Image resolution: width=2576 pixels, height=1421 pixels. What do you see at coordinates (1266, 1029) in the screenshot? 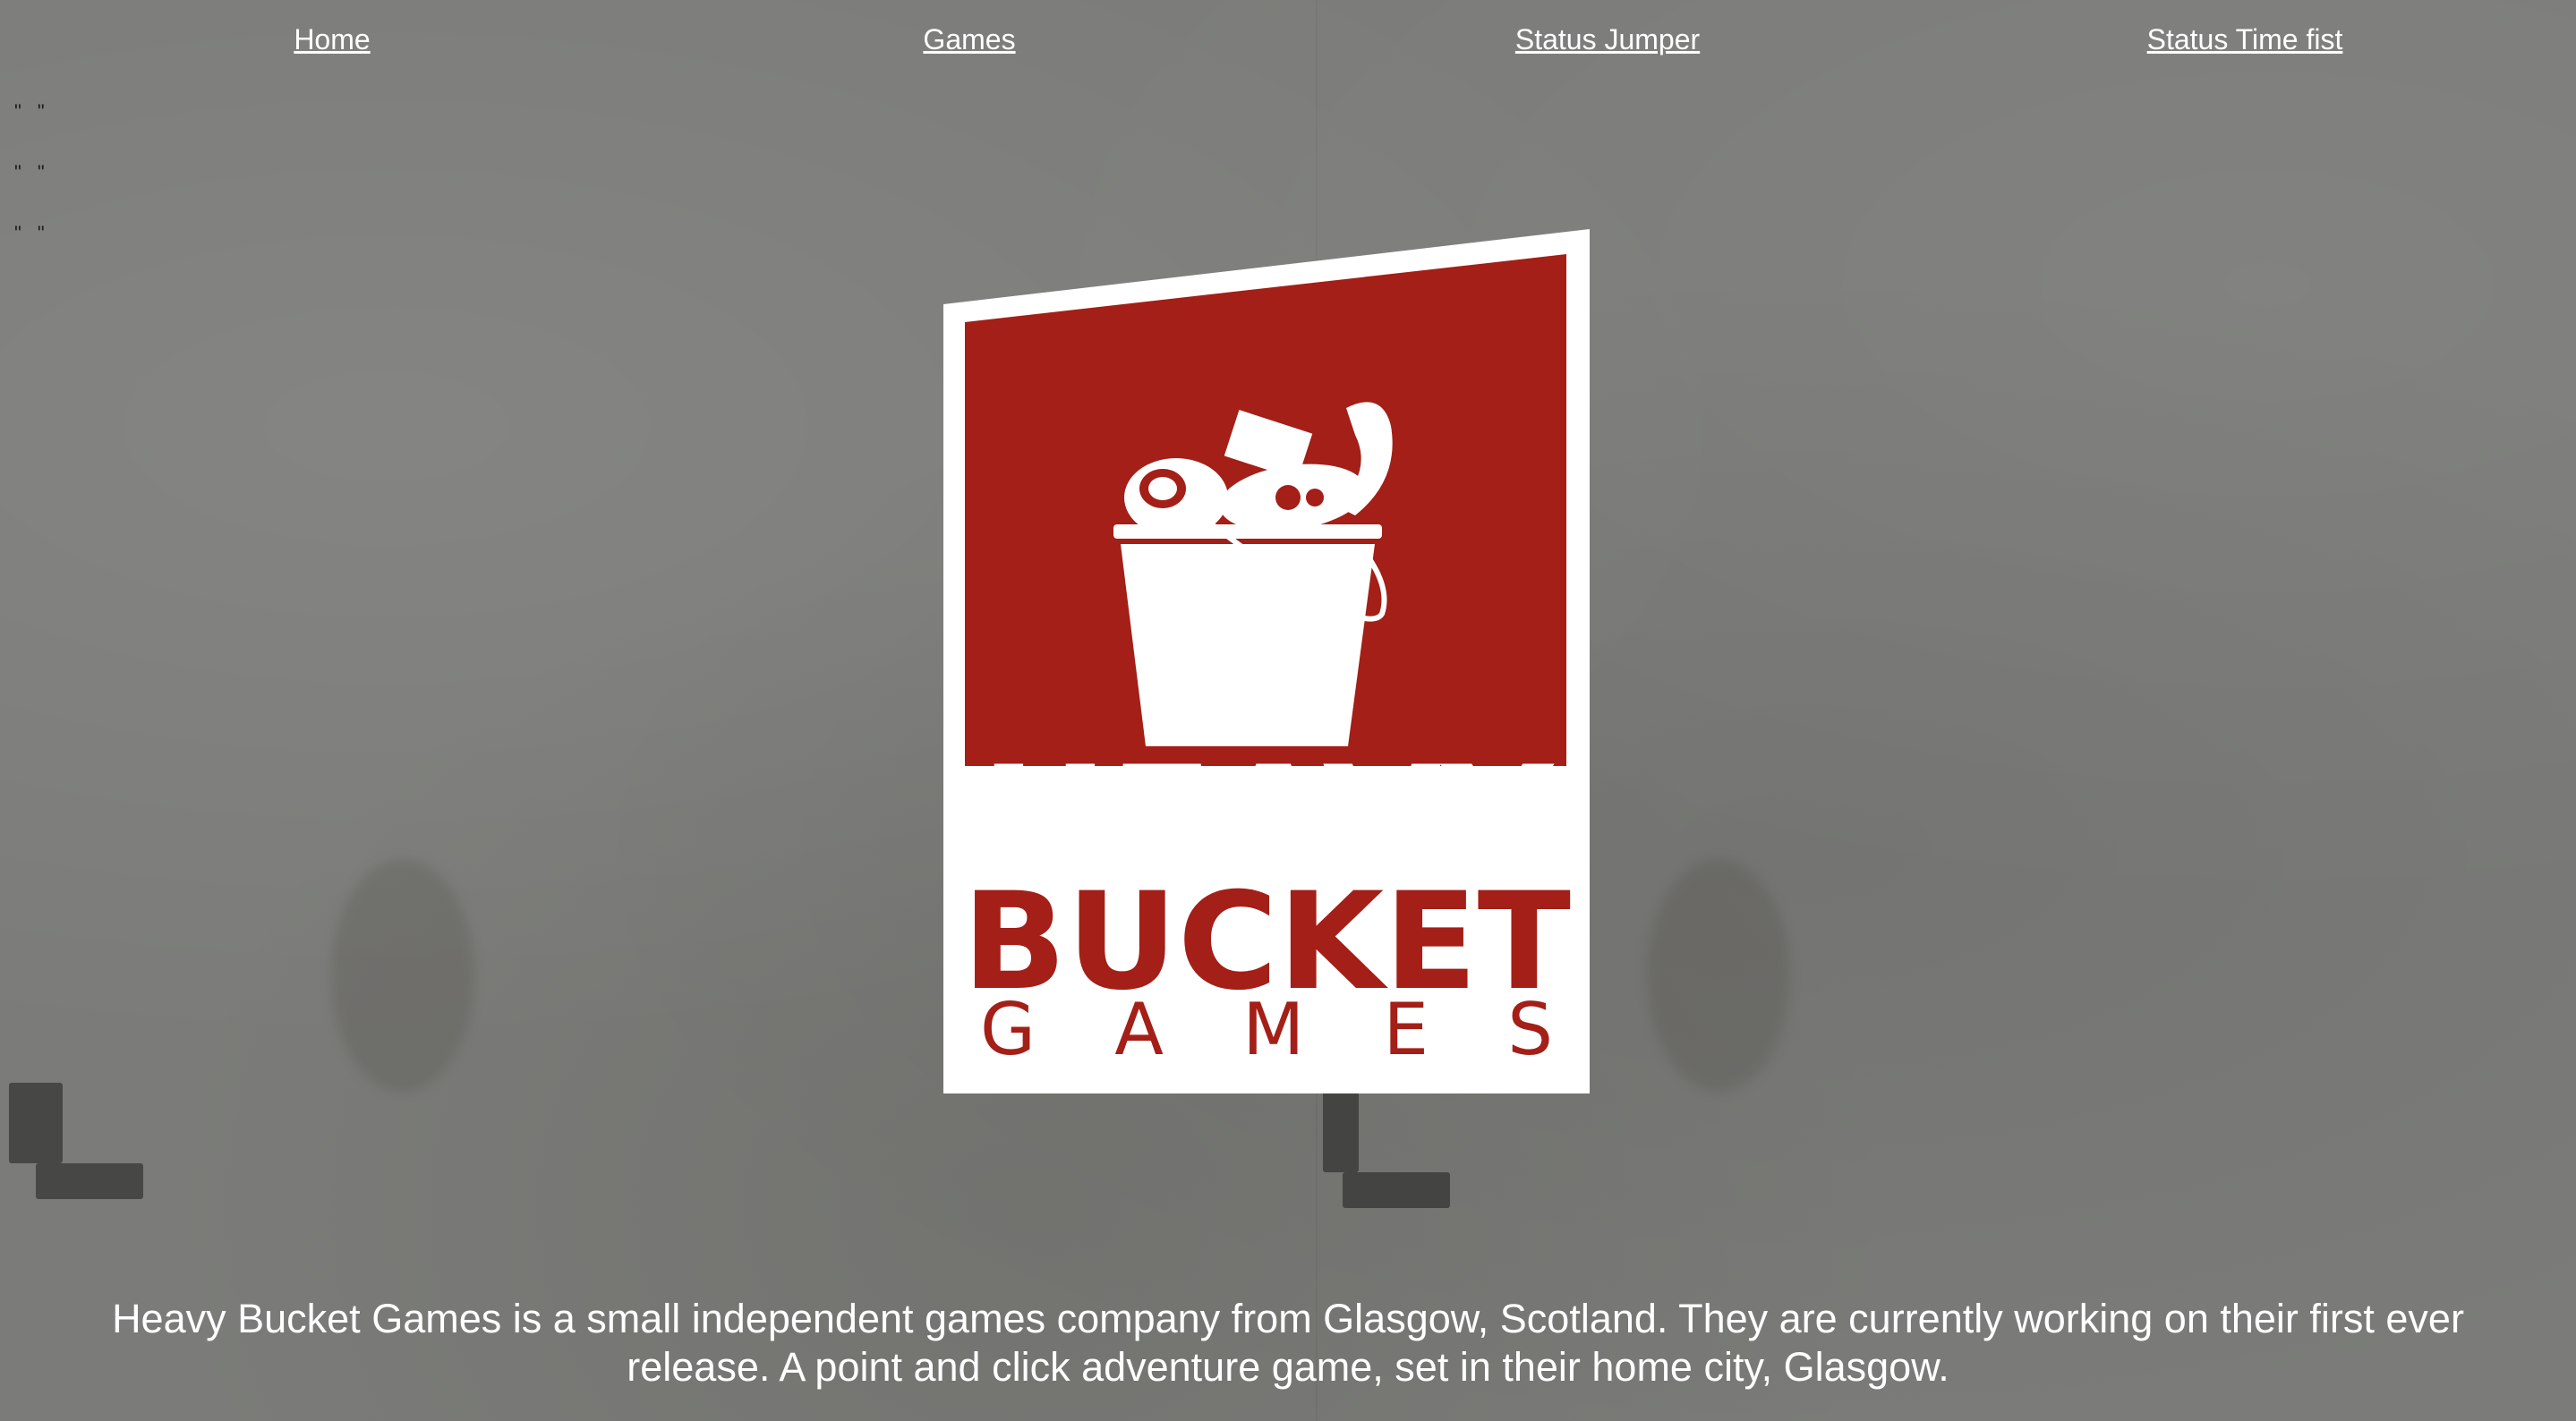
I see `logo-wordmark-games: G A M E S` at bounding box center [1266, 1029].